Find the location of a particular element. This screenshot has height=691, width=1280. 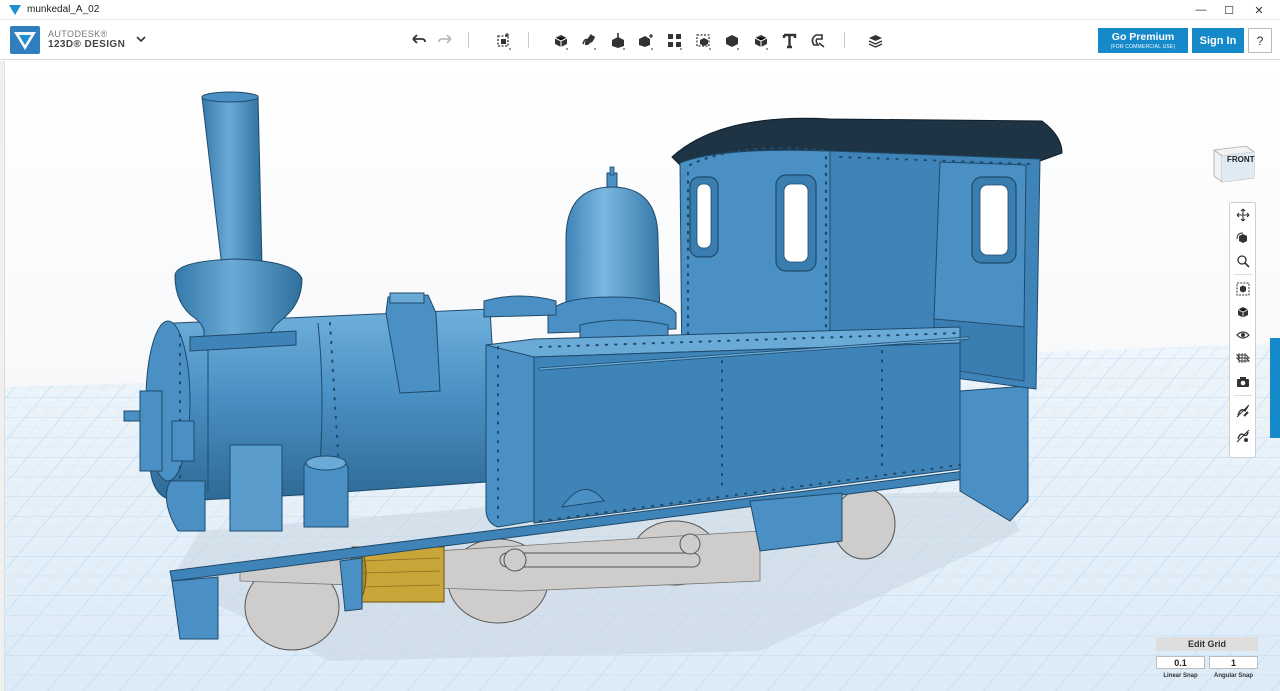

view-cube-label: FRONT is located at coordinates (1241, 159).